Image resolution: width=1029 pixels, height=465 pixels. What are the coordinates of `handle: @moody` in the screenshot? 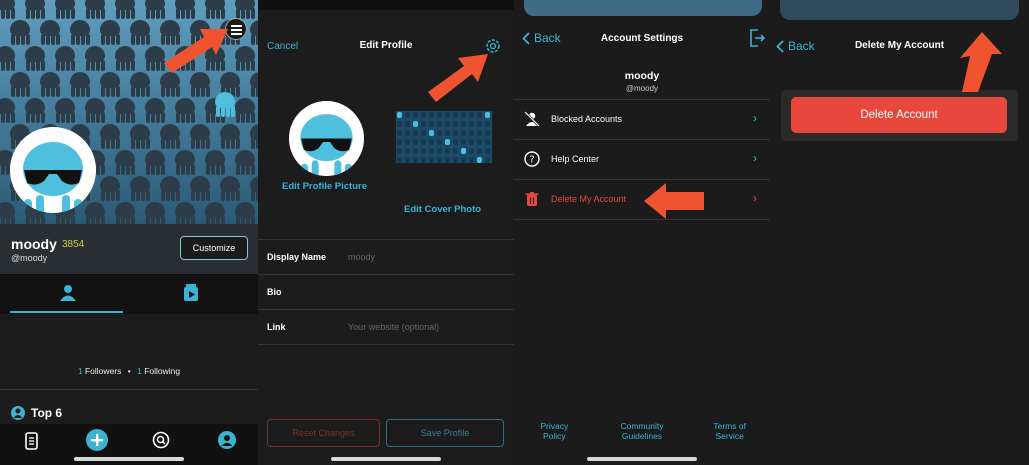 It's located at (642, 88).